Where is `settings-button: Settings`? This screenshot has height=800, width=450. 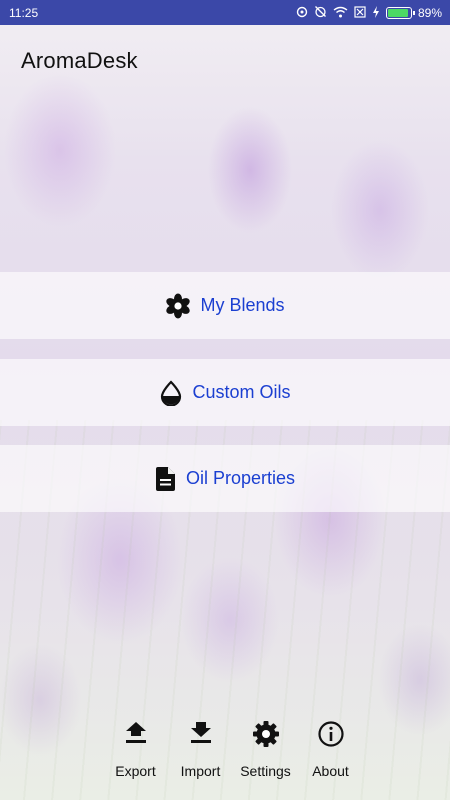
settings-button: Settings is located at coordinates (265, 748).